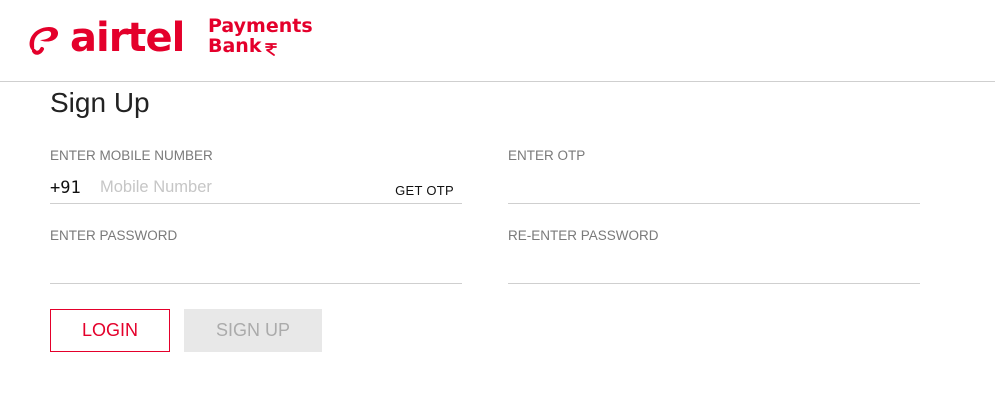 The width and height of the screenshot is (995, 400). What do you see at coordinates (65, 188) in the screenshot?
I see `country-code-prefix: +91` at bounding box center [65, 188].